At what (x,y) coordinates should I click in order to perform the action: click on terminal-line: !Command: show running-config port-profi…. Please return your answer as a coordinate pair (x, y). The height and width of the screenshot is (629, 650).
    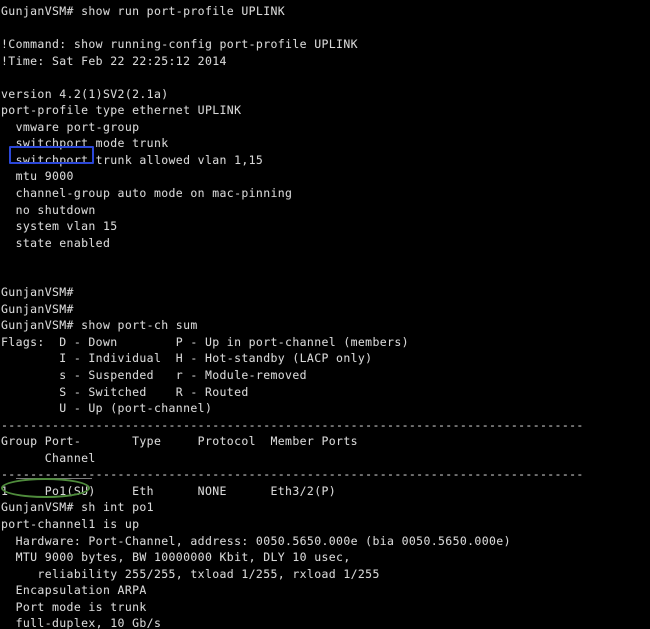
    Looking at the image, I should click on (179, 44).